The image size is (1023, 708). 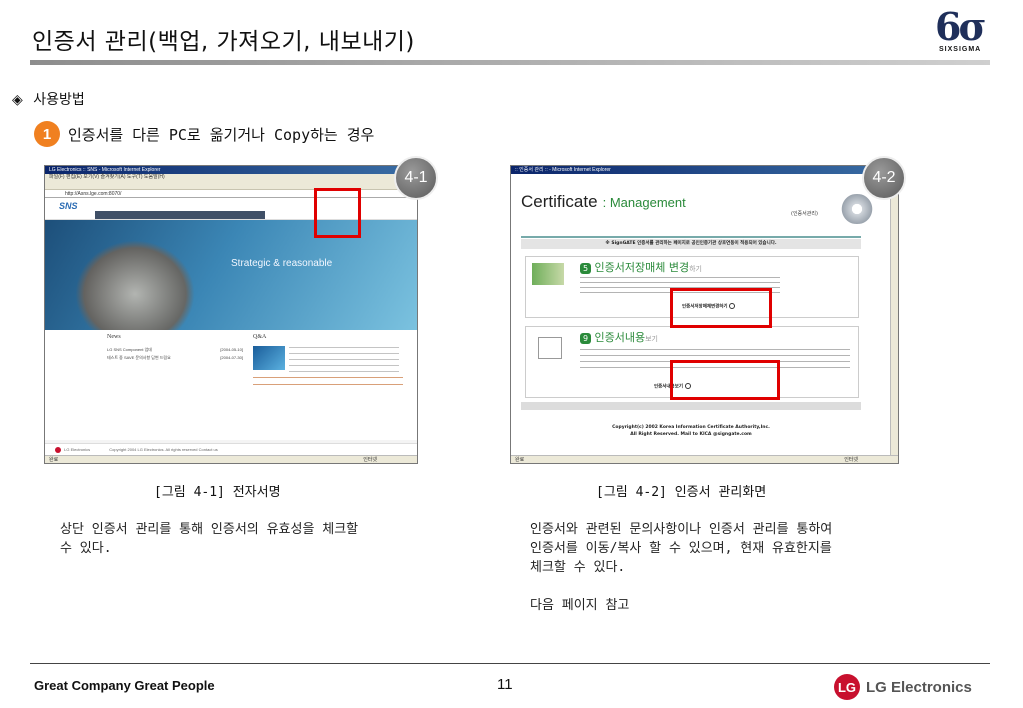 What do you see at coordinates (550, 348) in the screenshot?
I see `certificate-doc-icon` at bounding box center [550, 348].